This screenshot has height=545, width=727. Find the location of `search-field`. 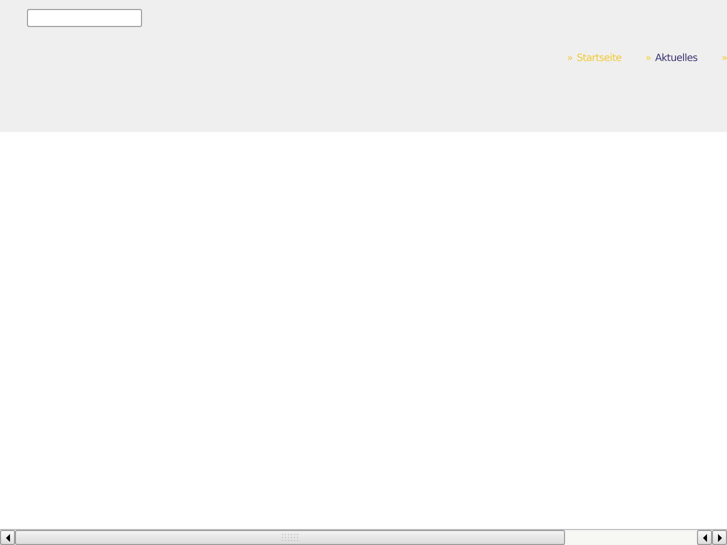

search-field is located at coordinates (84, 18).